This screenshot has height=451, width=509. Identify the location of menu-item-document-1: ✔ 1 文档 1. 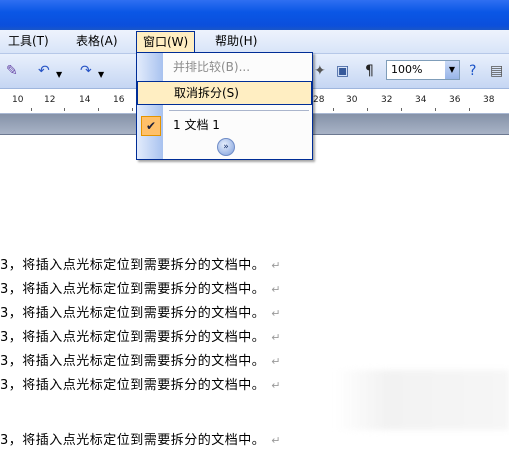
(224, 125).